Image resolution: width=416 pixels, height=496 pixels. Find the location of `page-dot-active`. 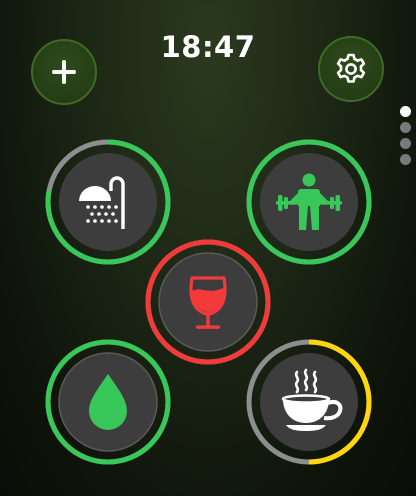

page-dot-active is located at coordinates (405, 111).